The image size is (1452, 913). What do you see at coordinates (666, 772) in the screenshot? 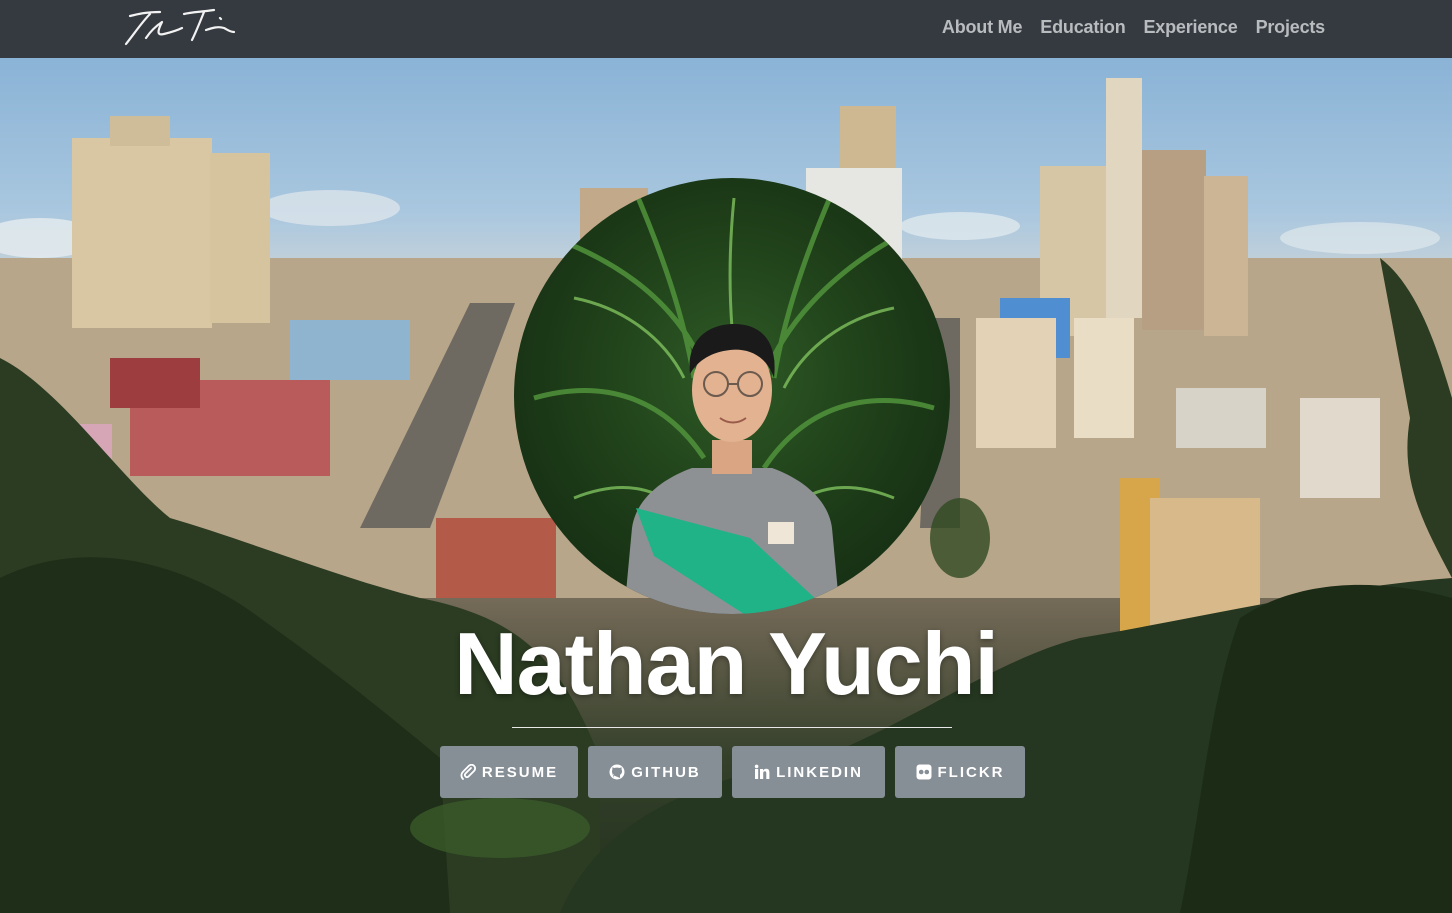
I see `github-button-label: GITHUB` at bounding box center [666, 772].